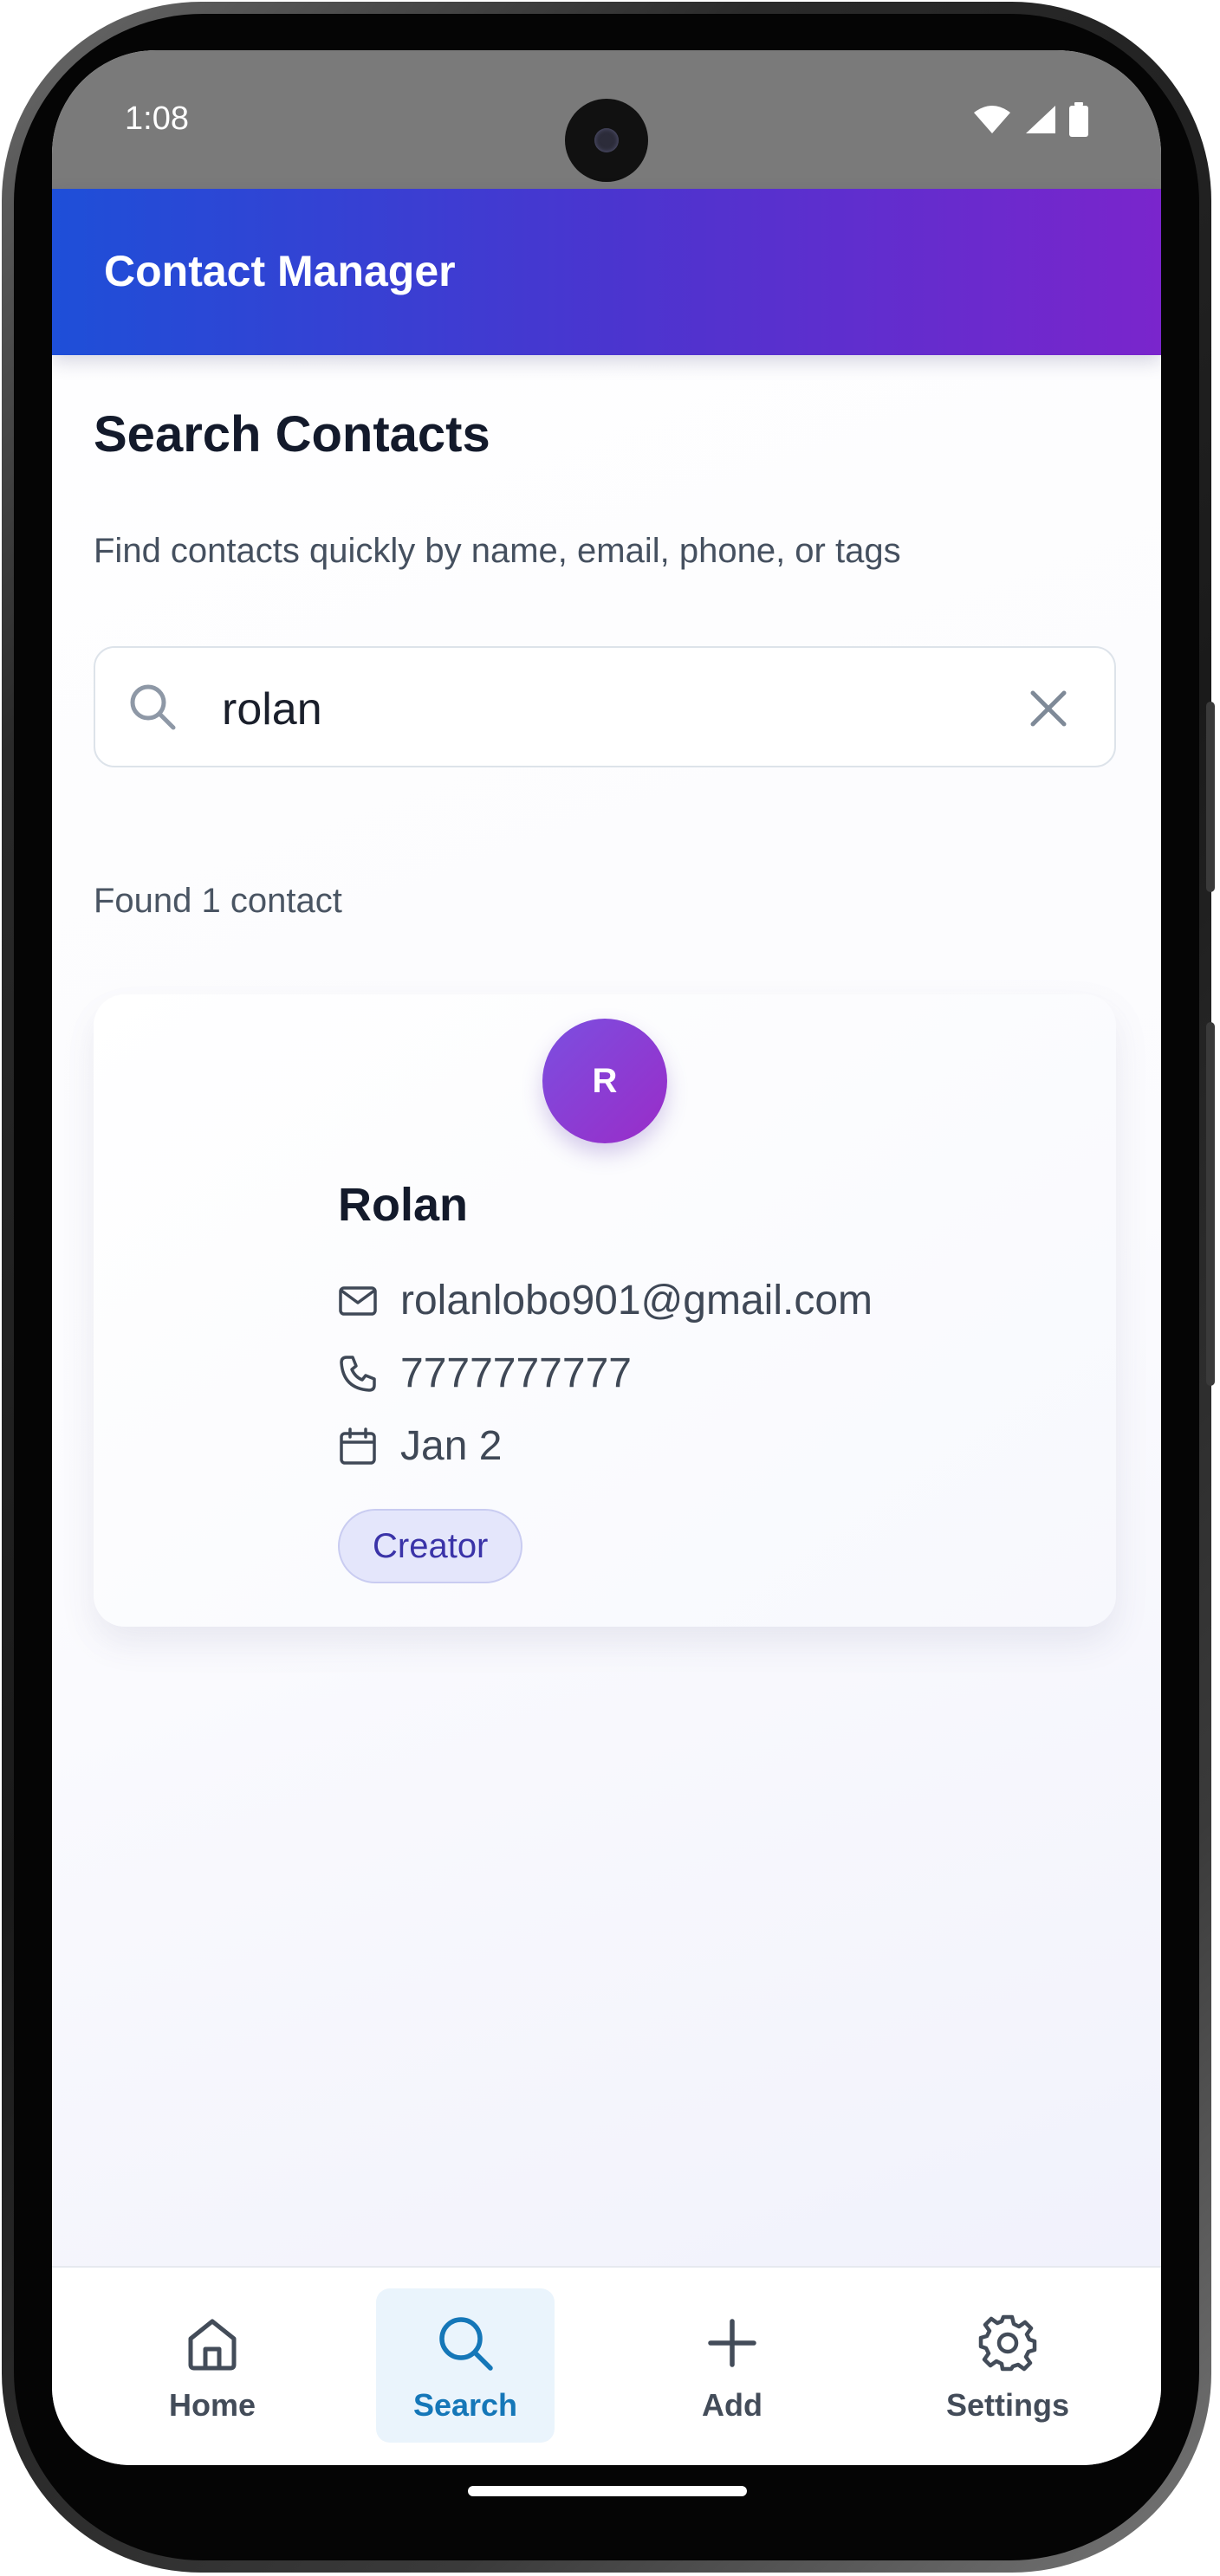  I want to click on plus-icon, so click(732, 2343).